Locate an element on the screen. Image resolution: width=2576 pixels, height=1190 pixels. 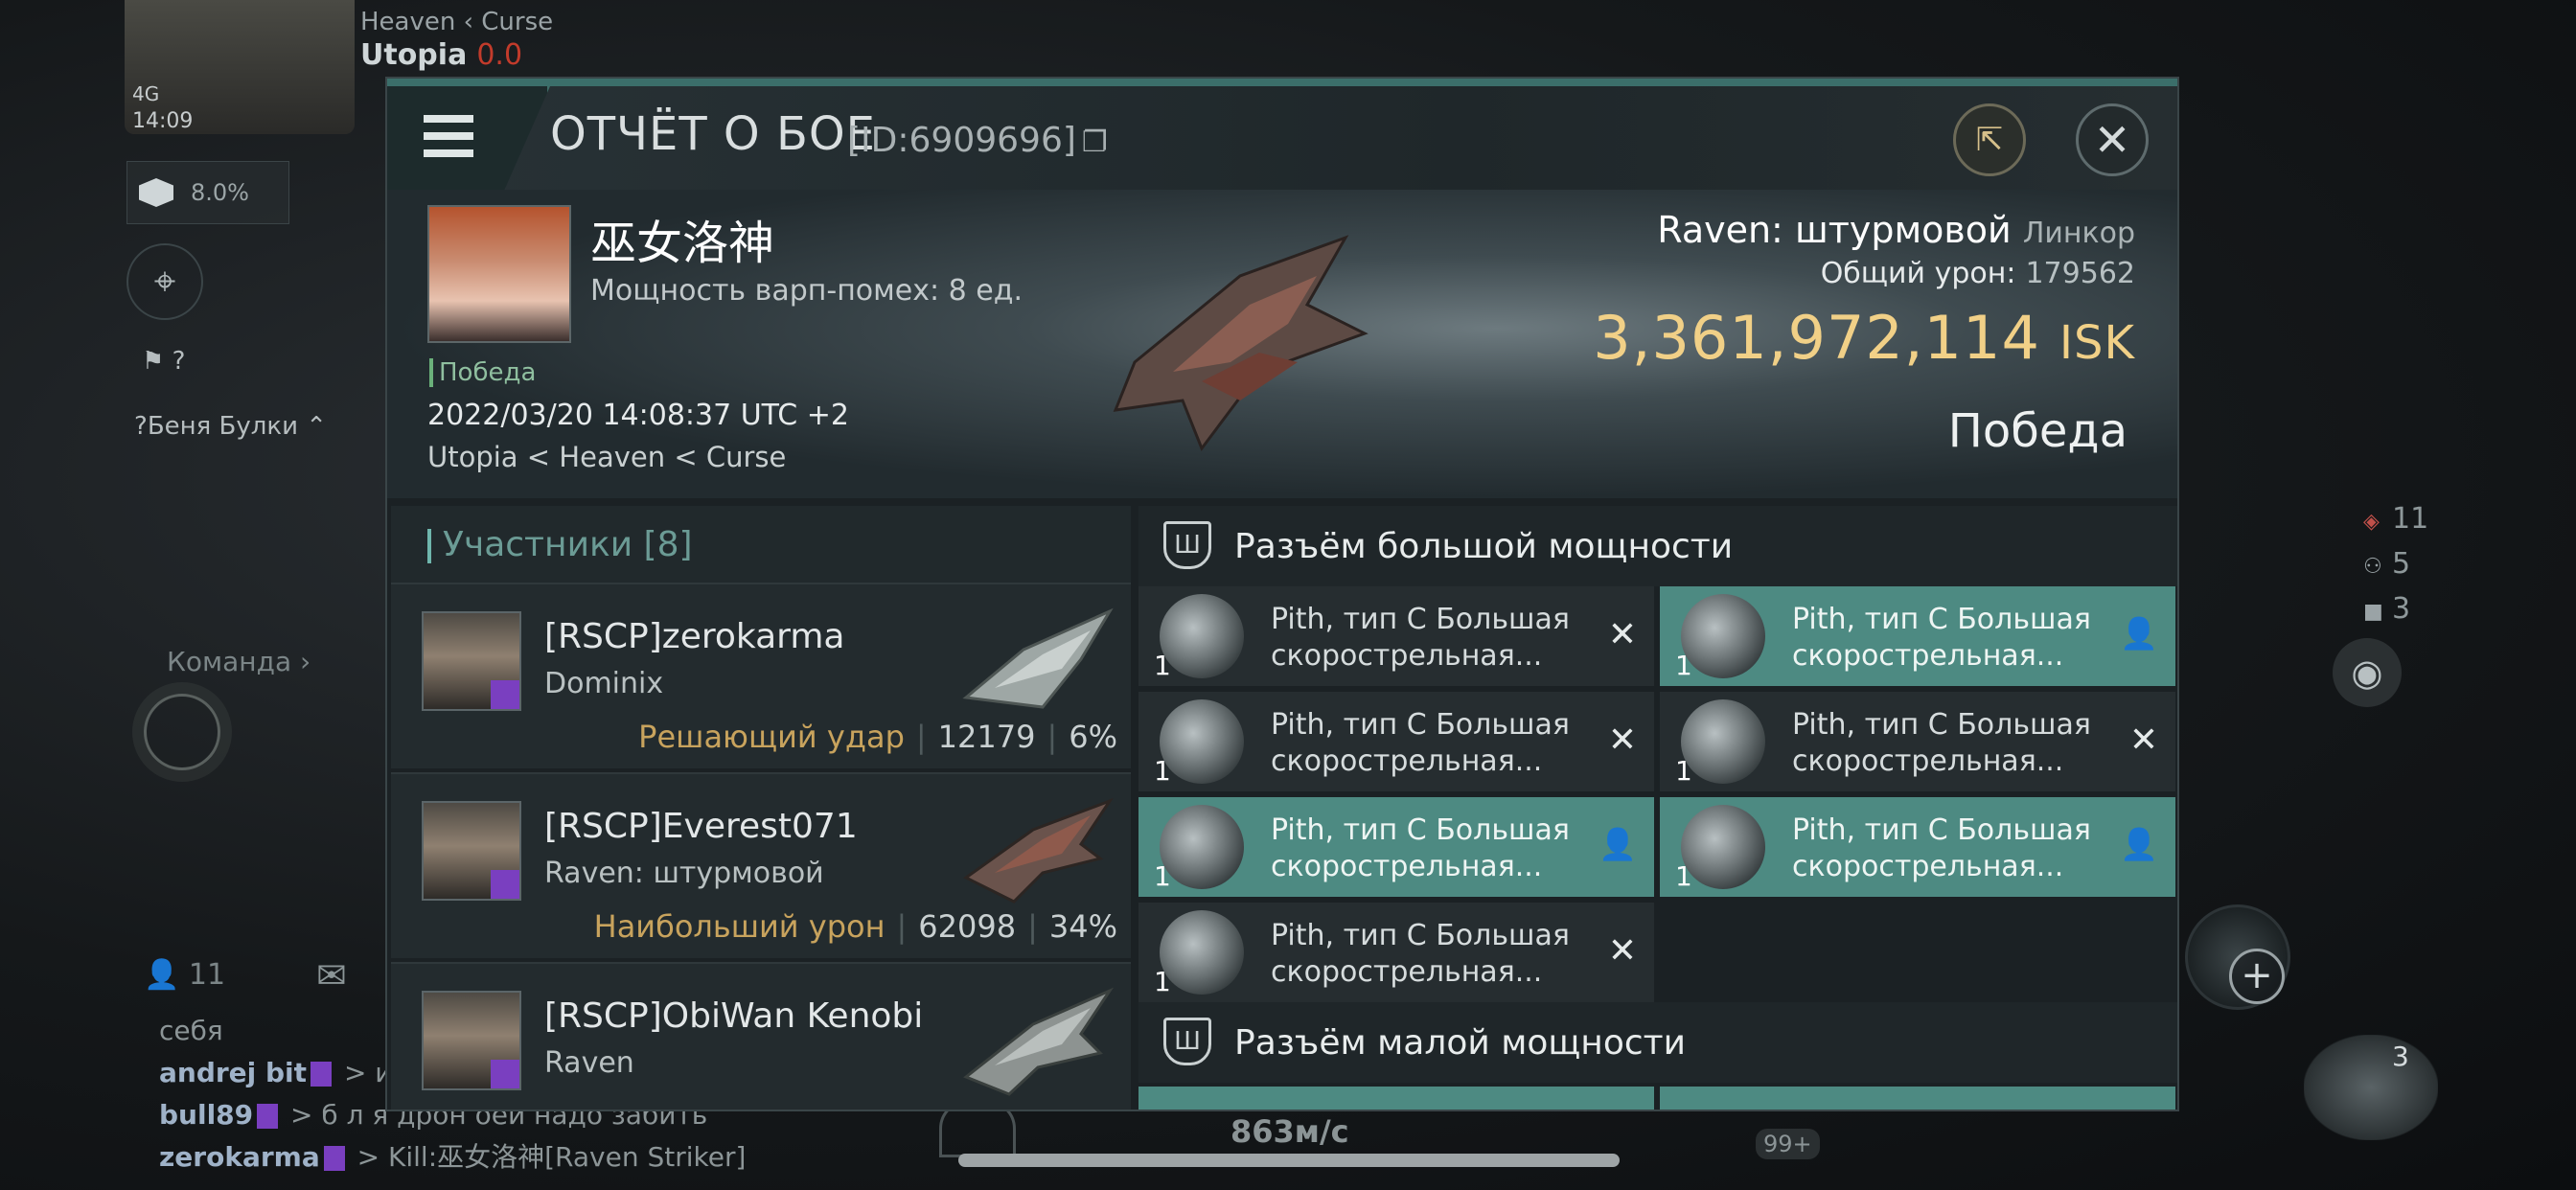
security-status: 0.0 is located at coordinates (499, 55).